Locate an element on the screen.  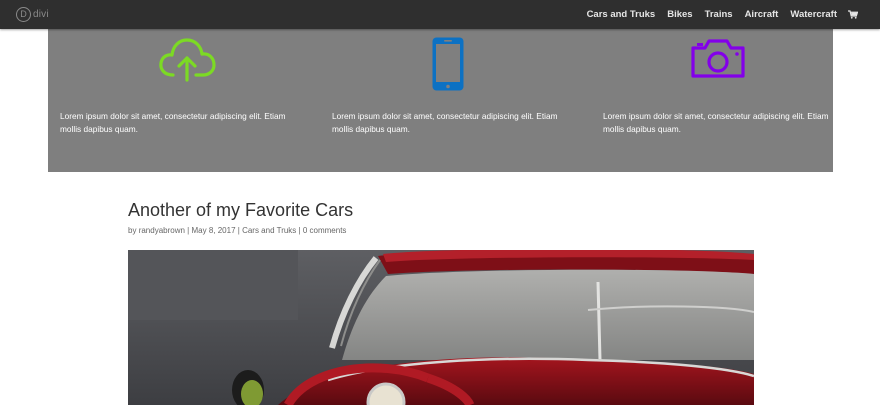
post-date: May 8, 2017 is located at coordinates (213, 230).